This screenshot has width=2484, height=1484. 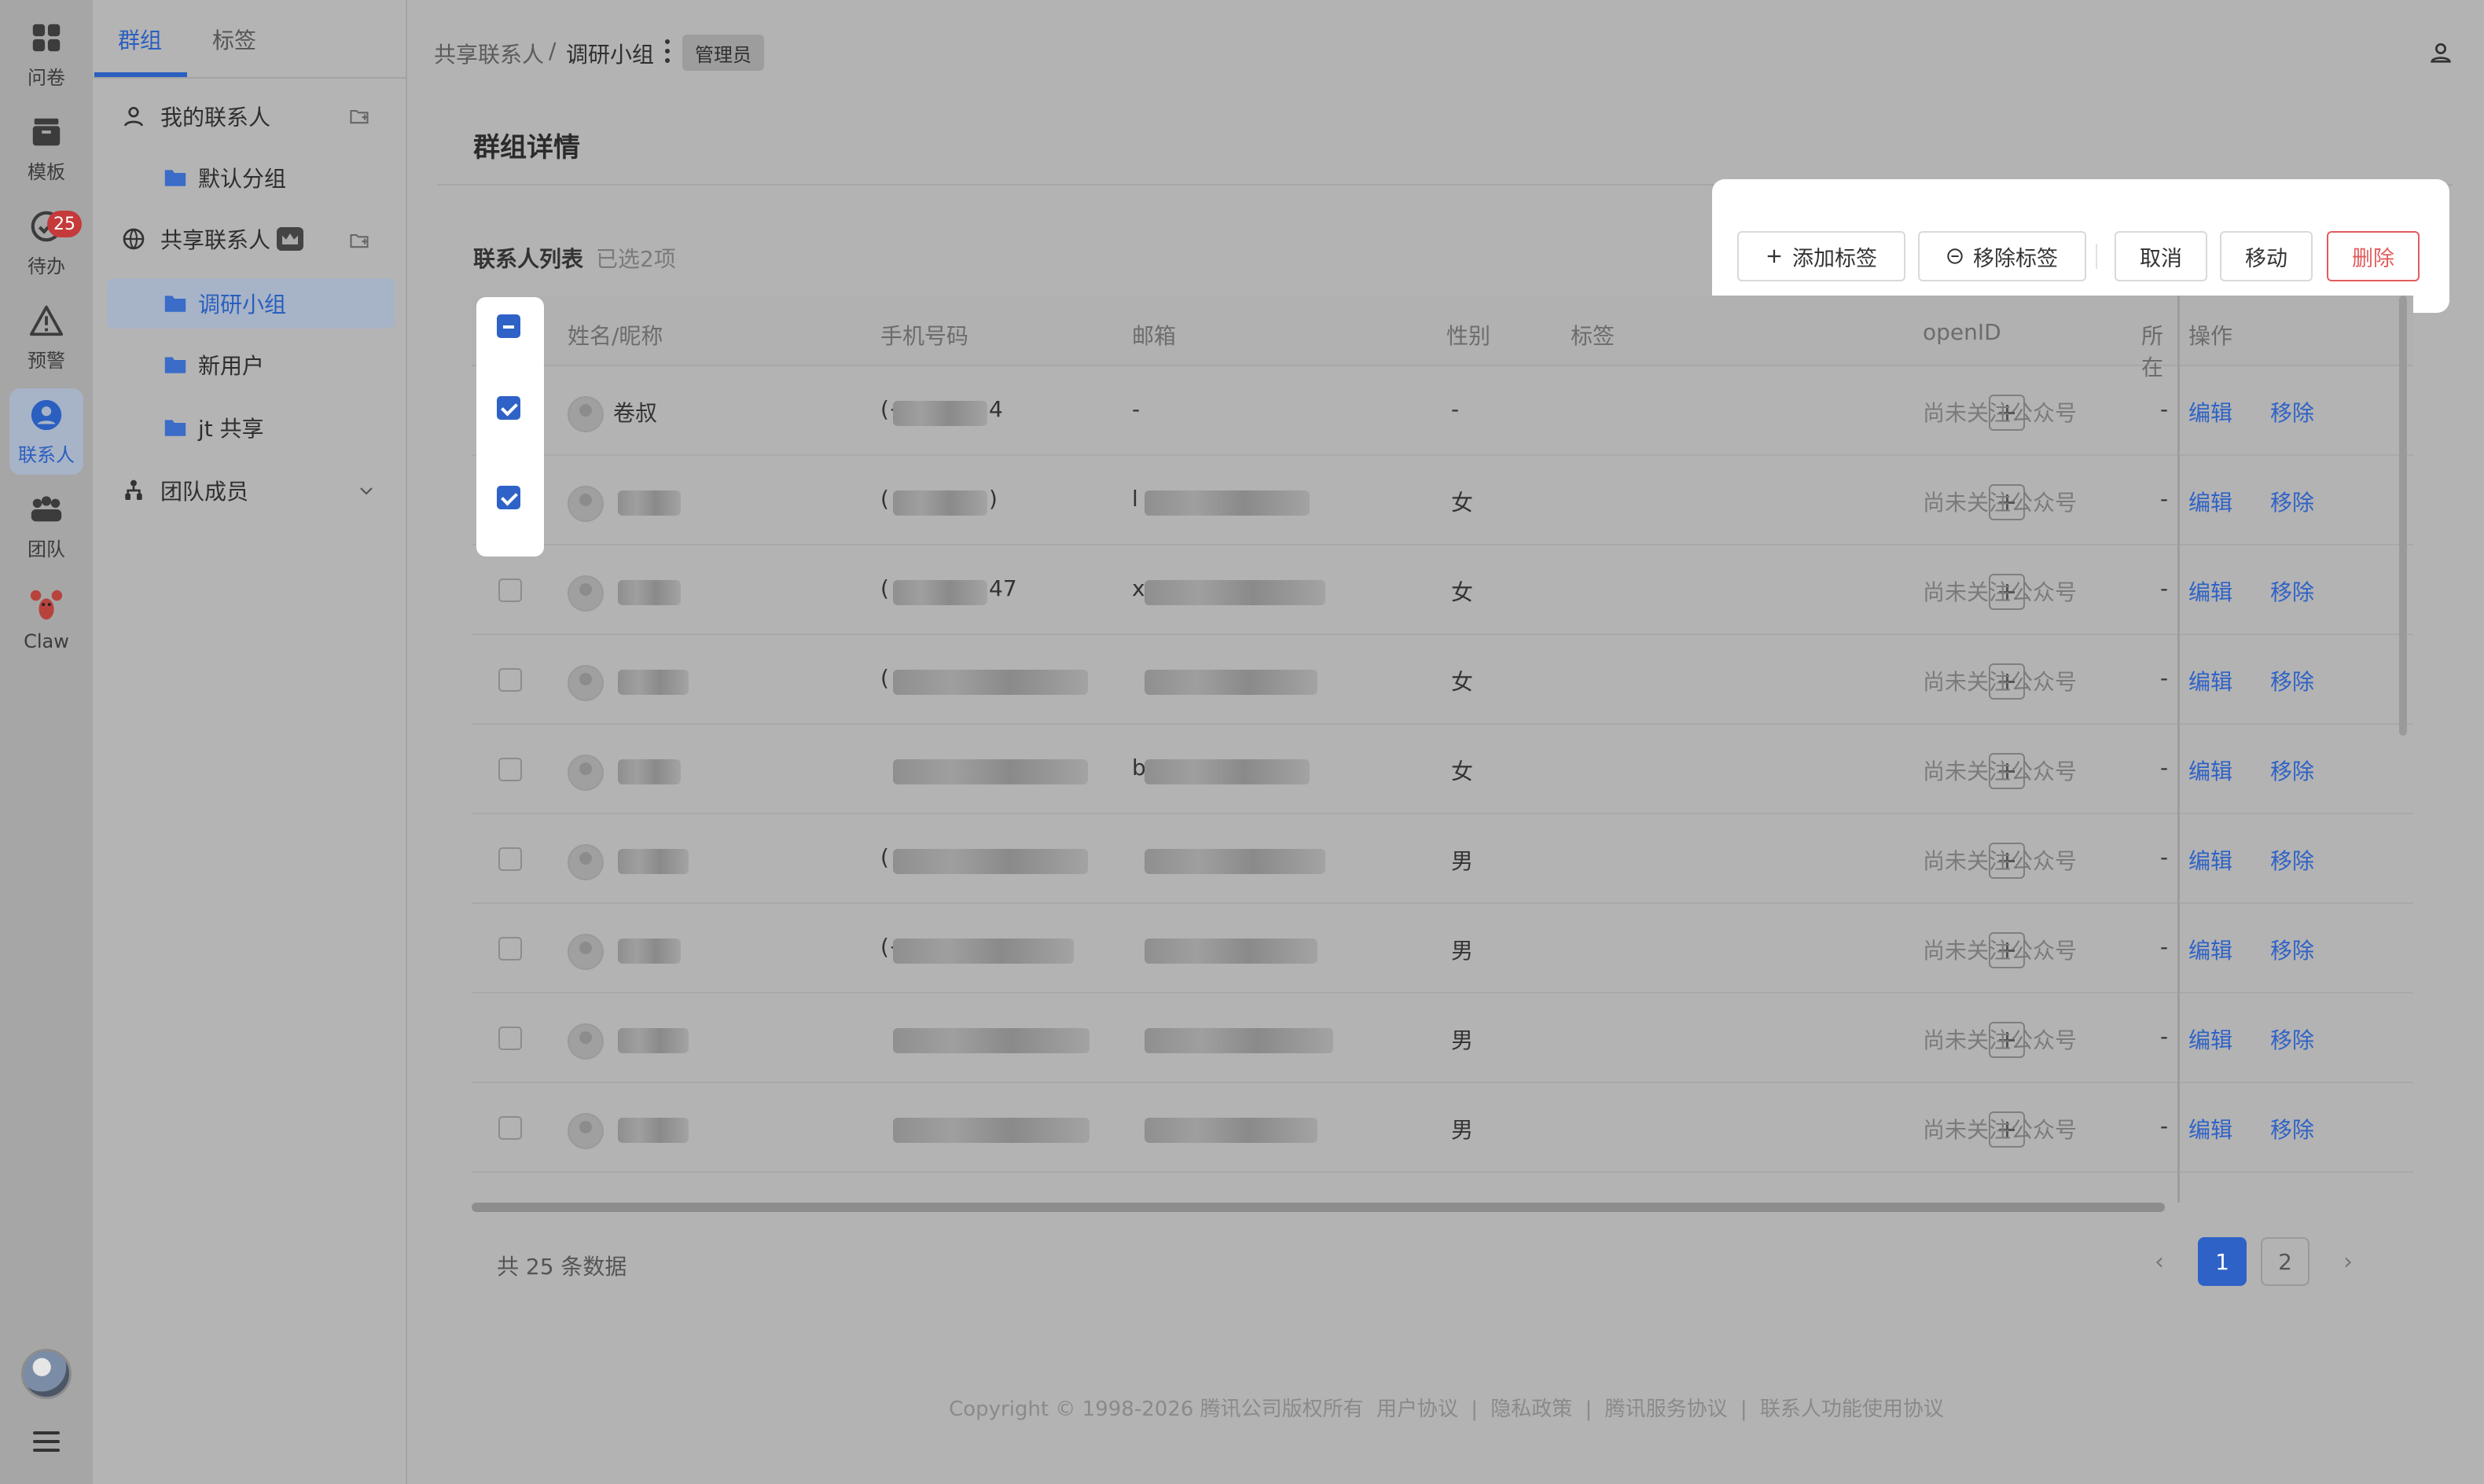 I want to click on page-2-button: 2, so click(x=2285, y=1261).